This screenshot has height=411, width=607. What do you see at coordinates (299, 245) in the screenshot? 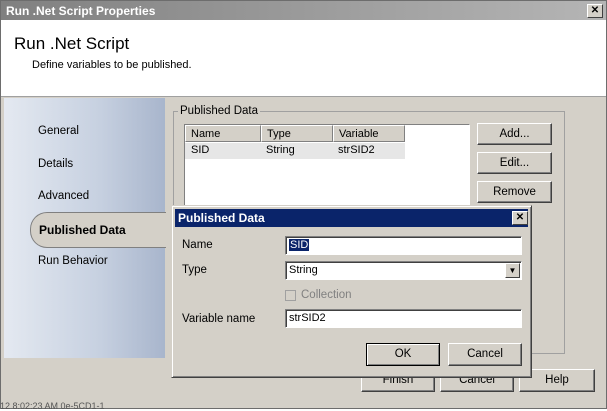
I see `name-value: SID` at bounding box center [299, 245].